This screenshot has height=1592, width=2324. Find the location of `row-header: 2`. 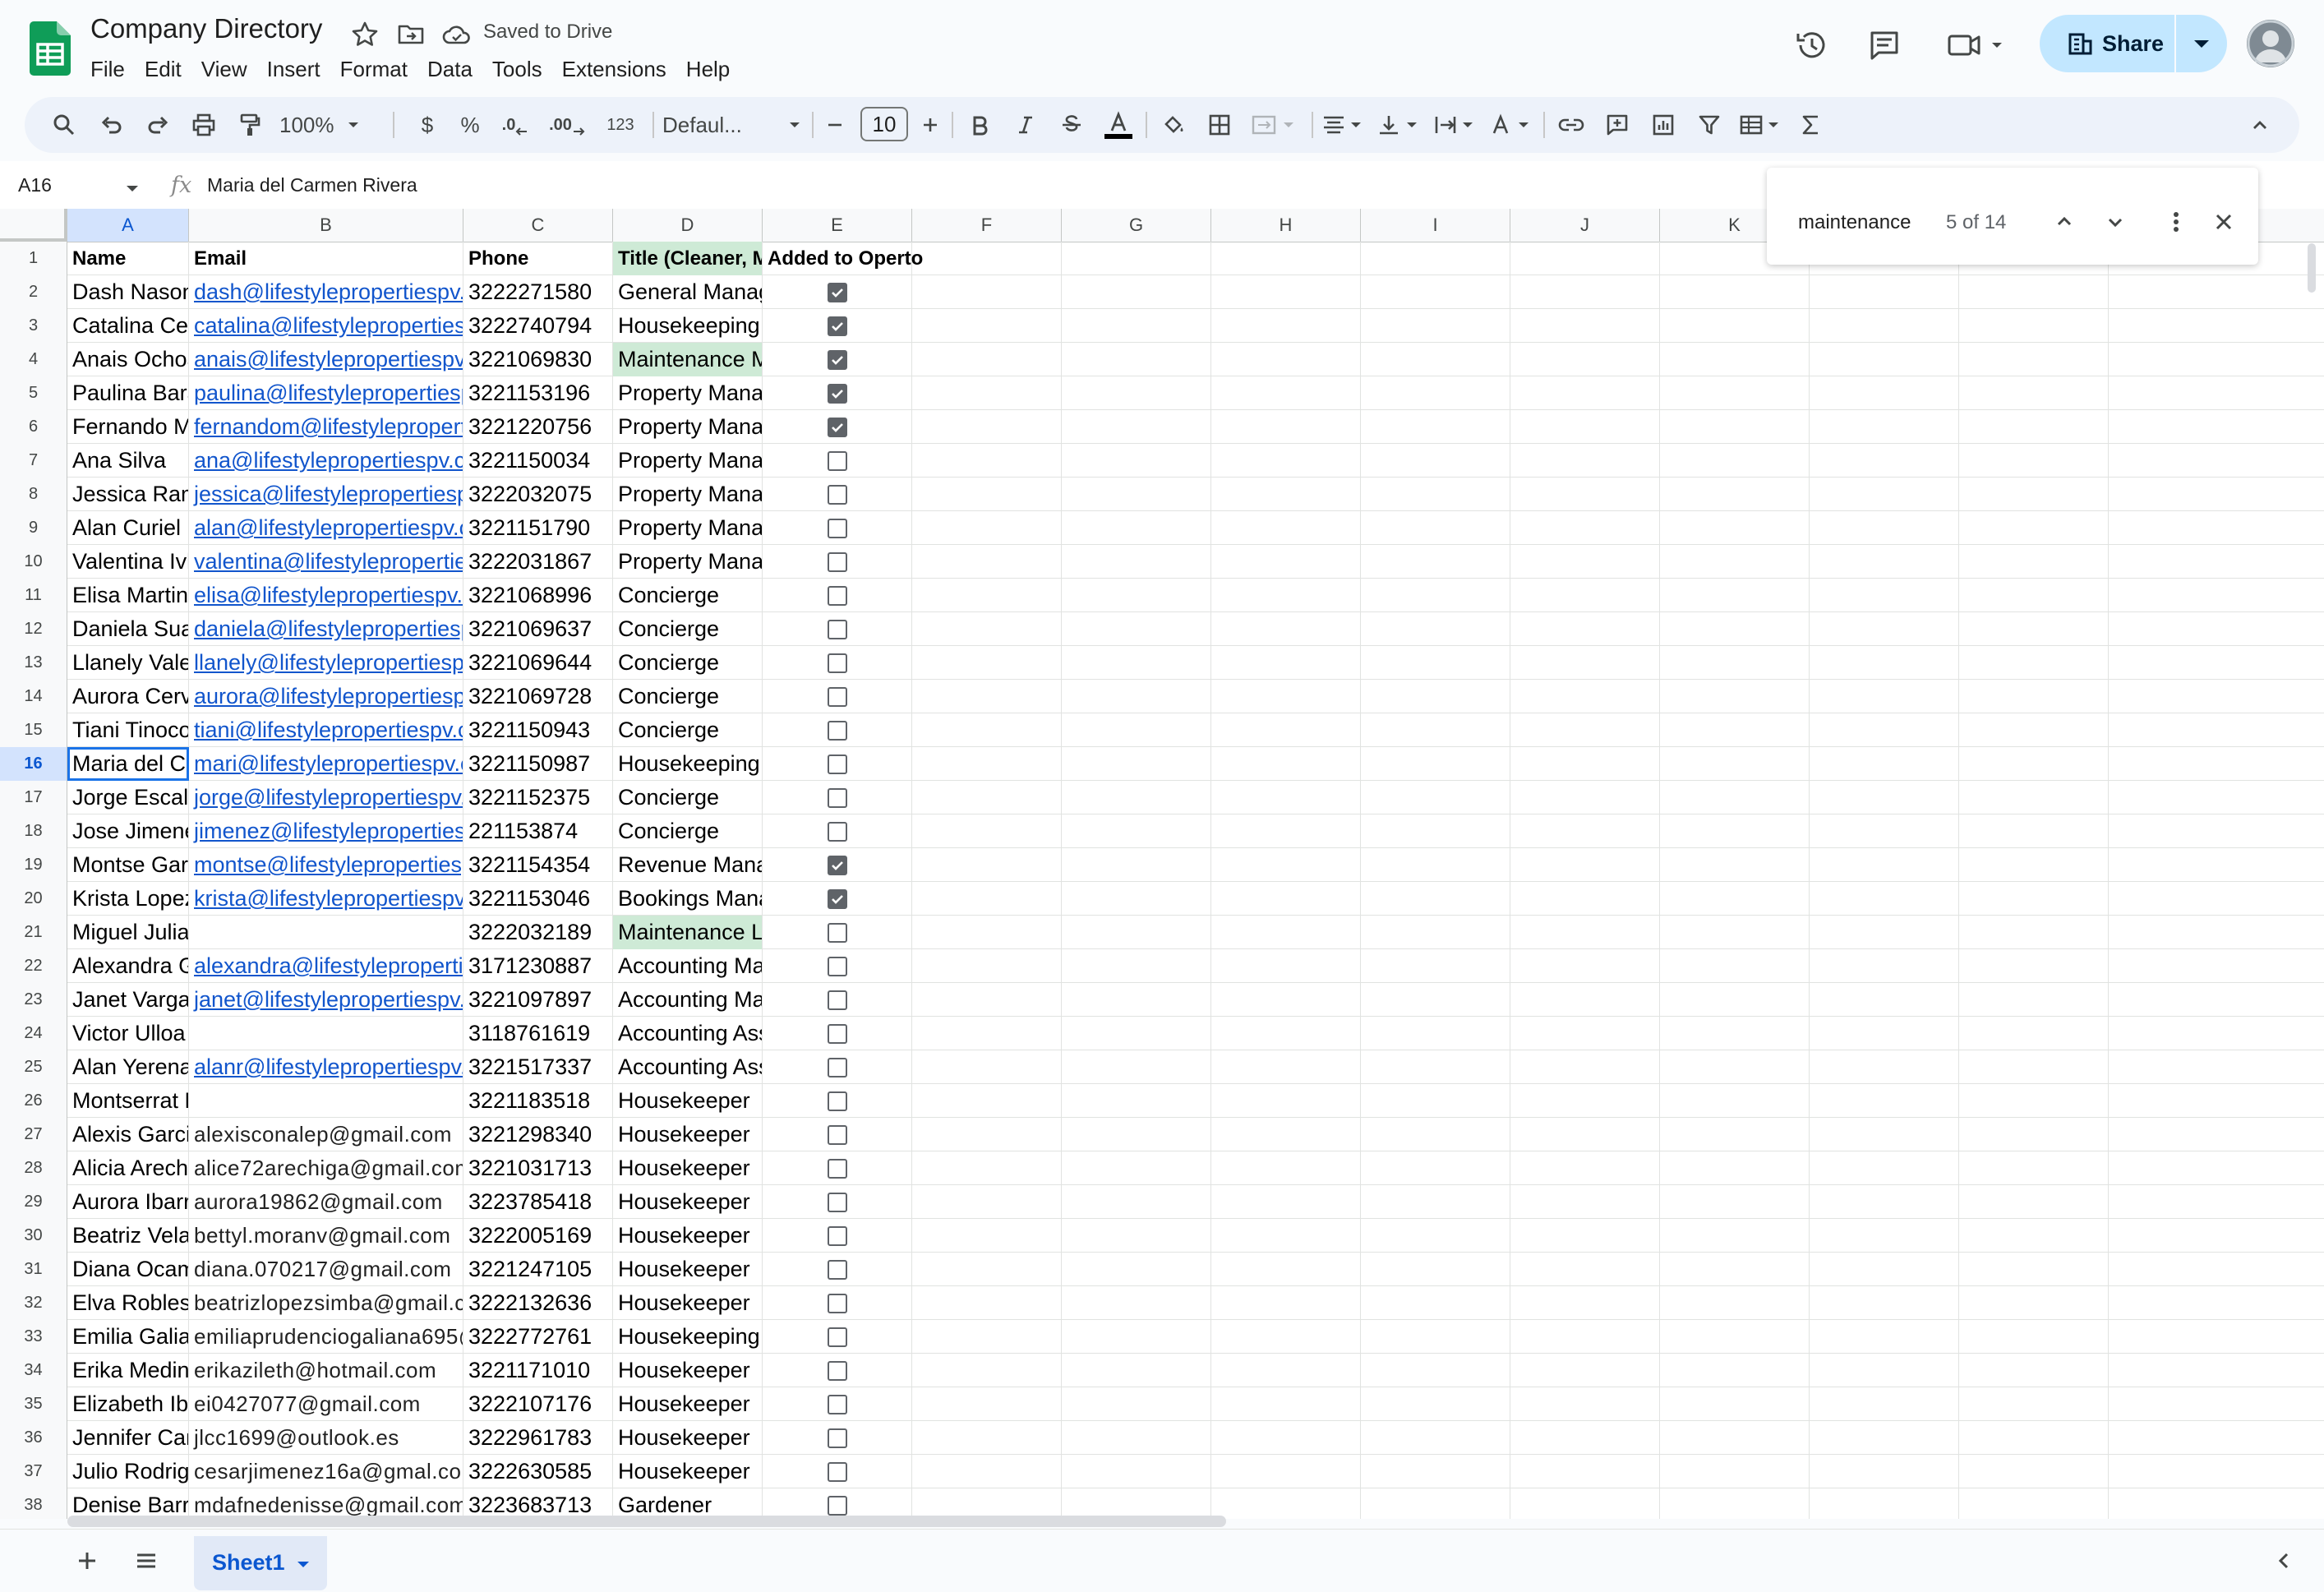

row-header: 2 is located at coordinates (33, 292).